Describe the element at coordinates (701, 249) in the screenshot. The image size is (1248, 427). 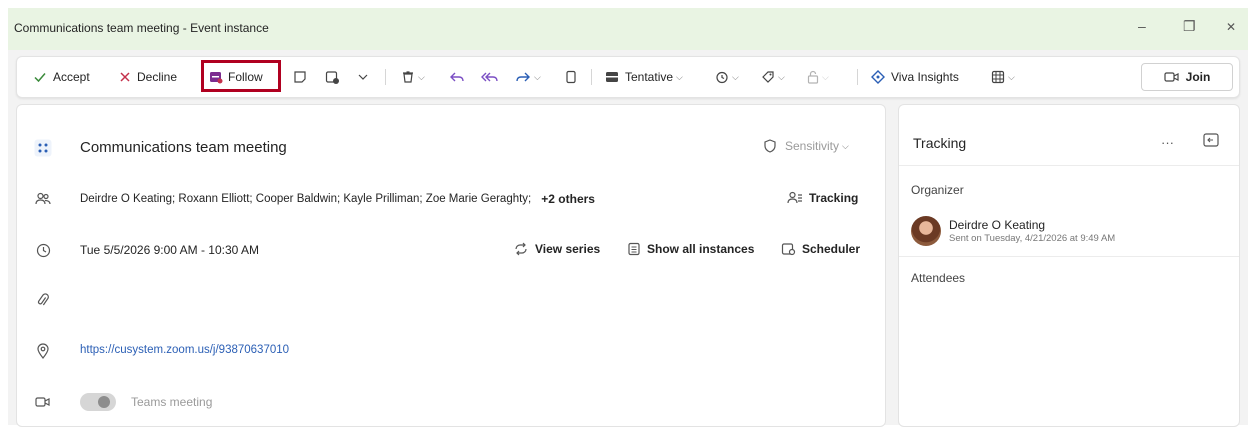
I see `show-all-instances-label: Show all instances` at that location.